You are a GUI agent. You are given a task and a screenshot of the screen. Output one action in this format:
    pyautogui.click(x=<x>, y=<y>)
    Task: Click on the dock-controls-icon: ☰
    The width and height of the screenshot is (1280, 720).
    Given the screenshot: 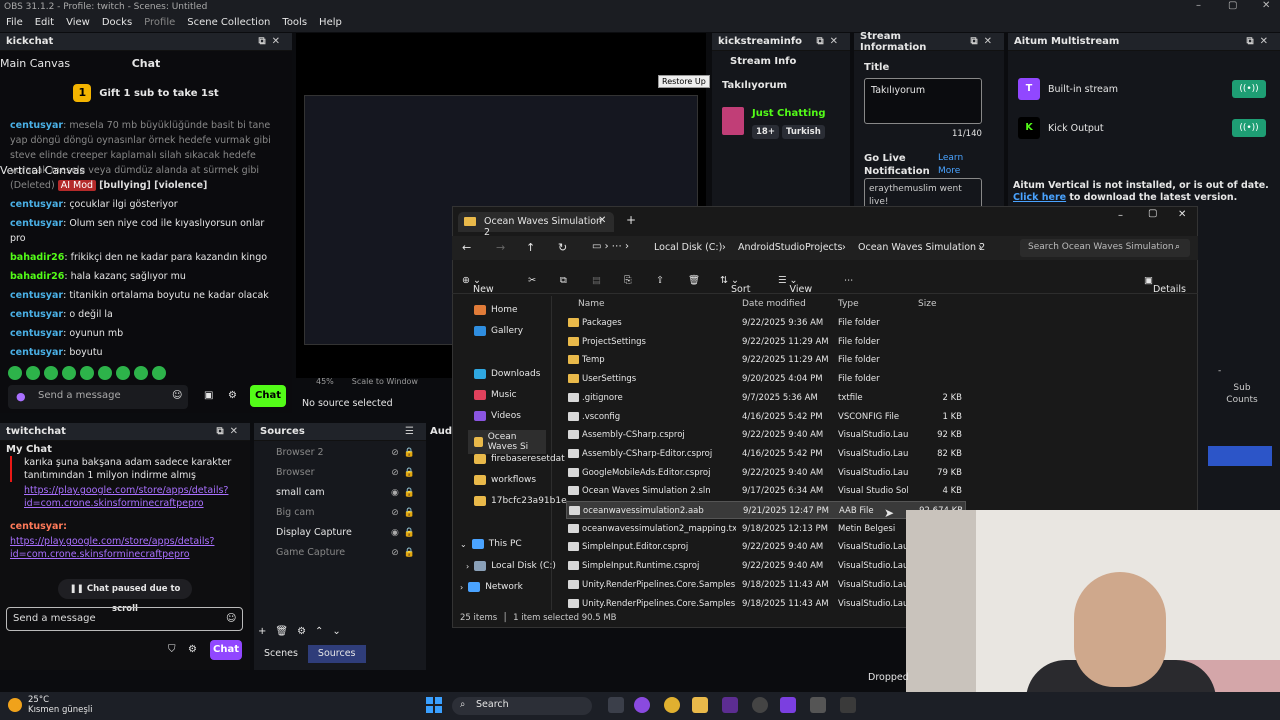 What is the action you would take?
    pyautogui.click(x=412, y=431)
    